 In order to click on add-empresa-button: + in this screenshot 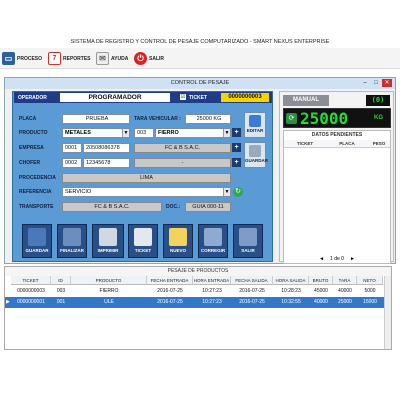, I will do `click(236, 147)`.